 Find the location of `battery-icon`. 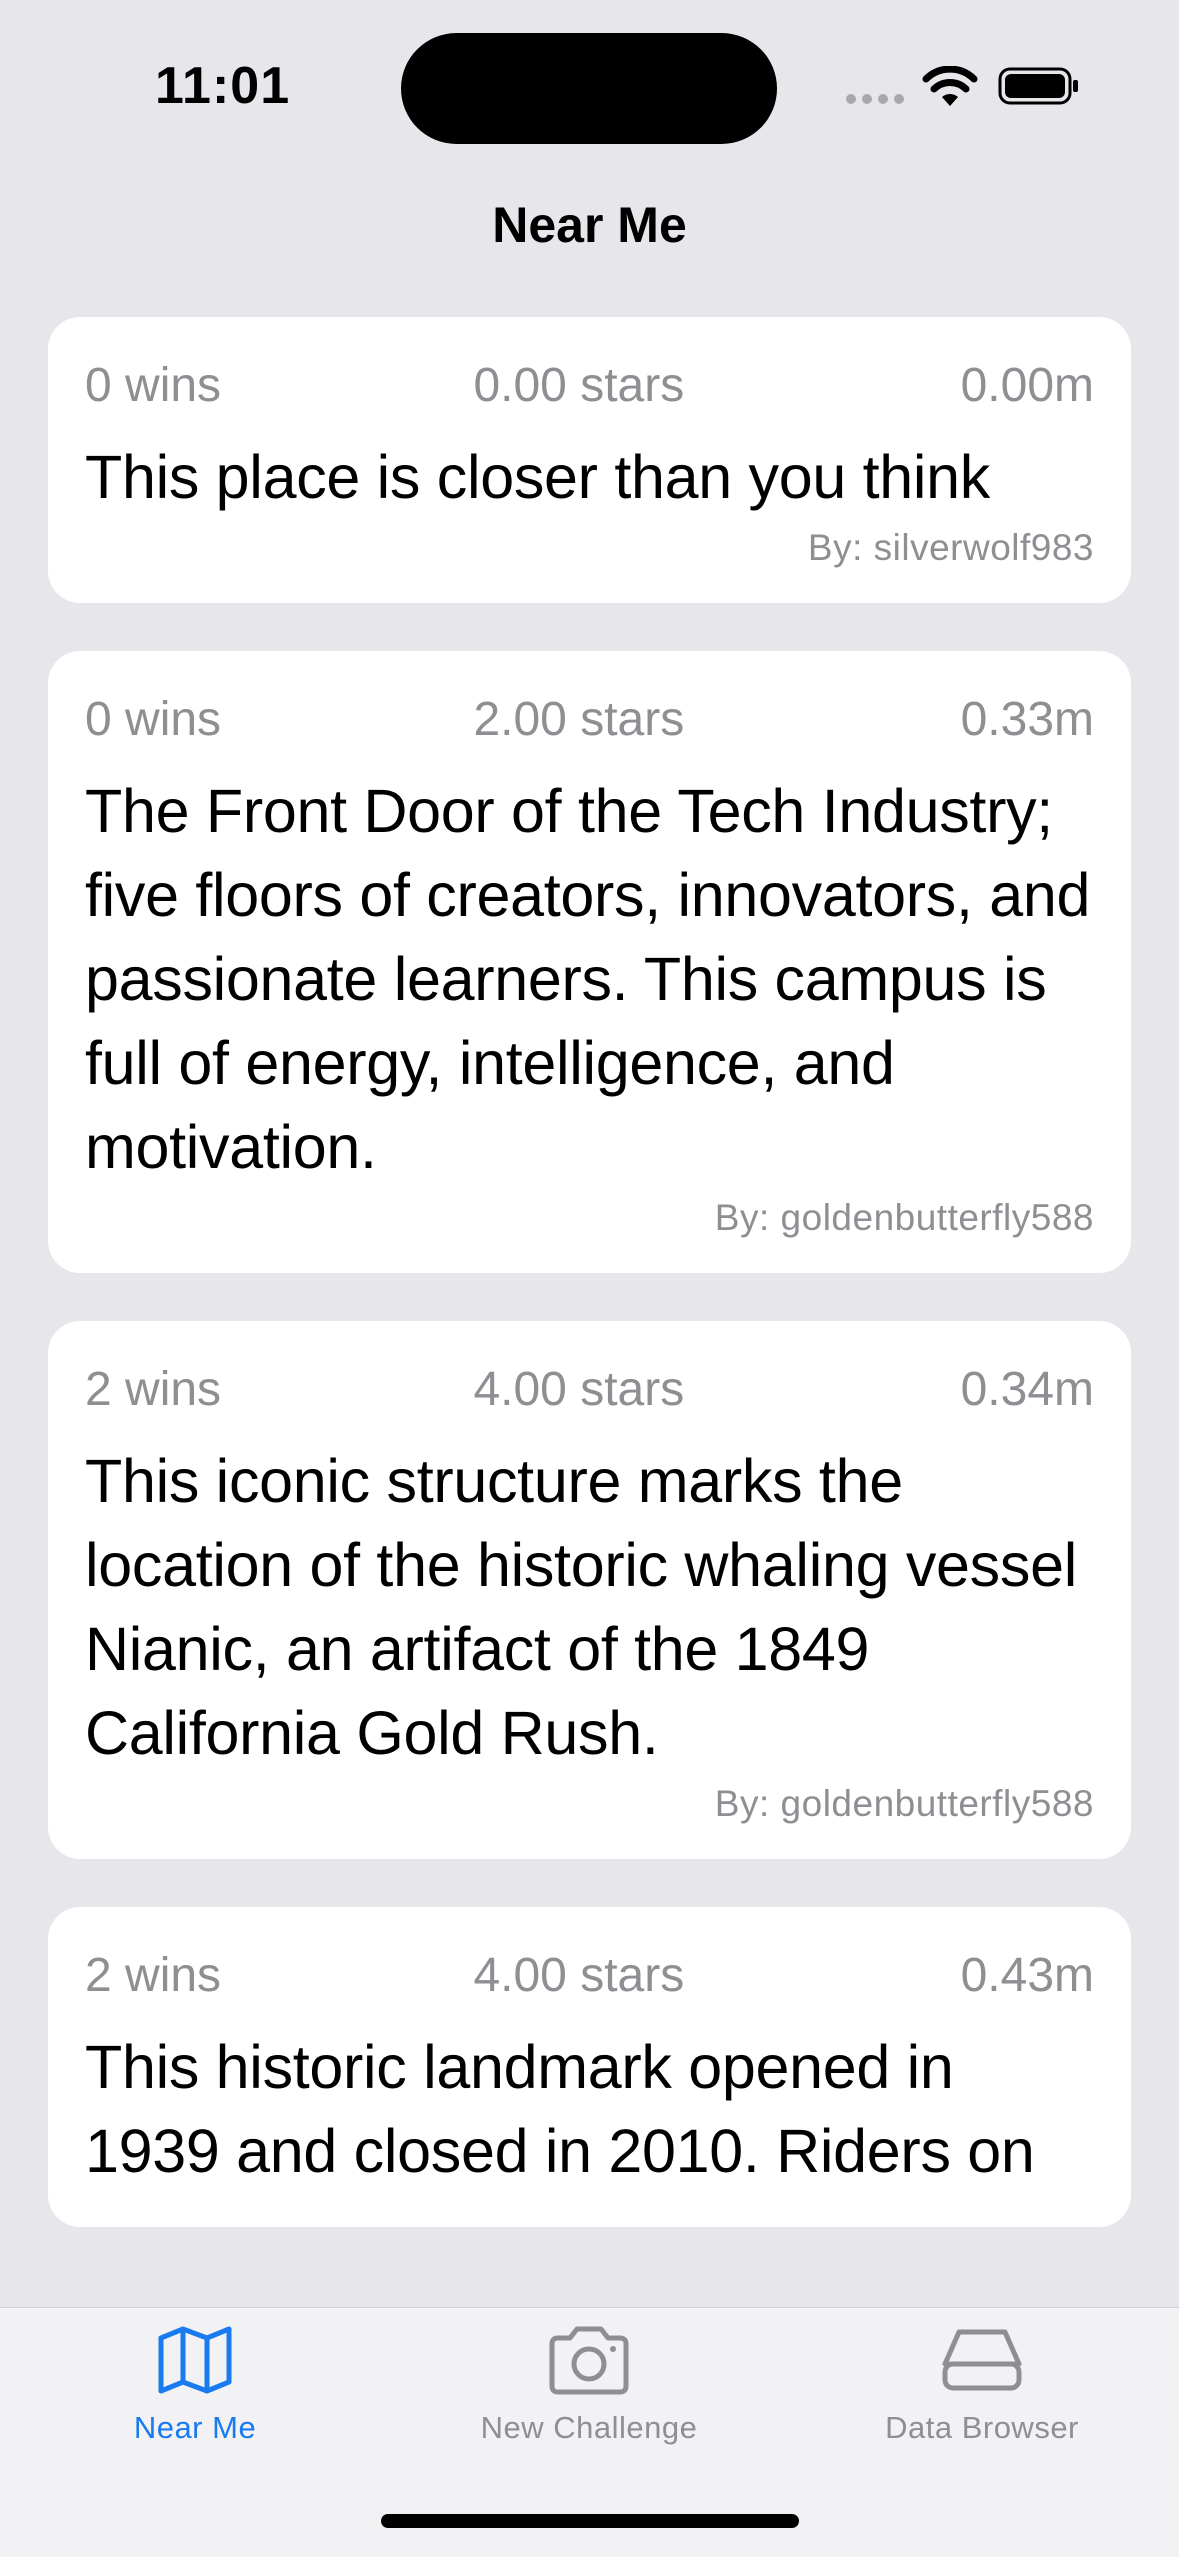

battery-icon is located at coordinates (1038, 86).